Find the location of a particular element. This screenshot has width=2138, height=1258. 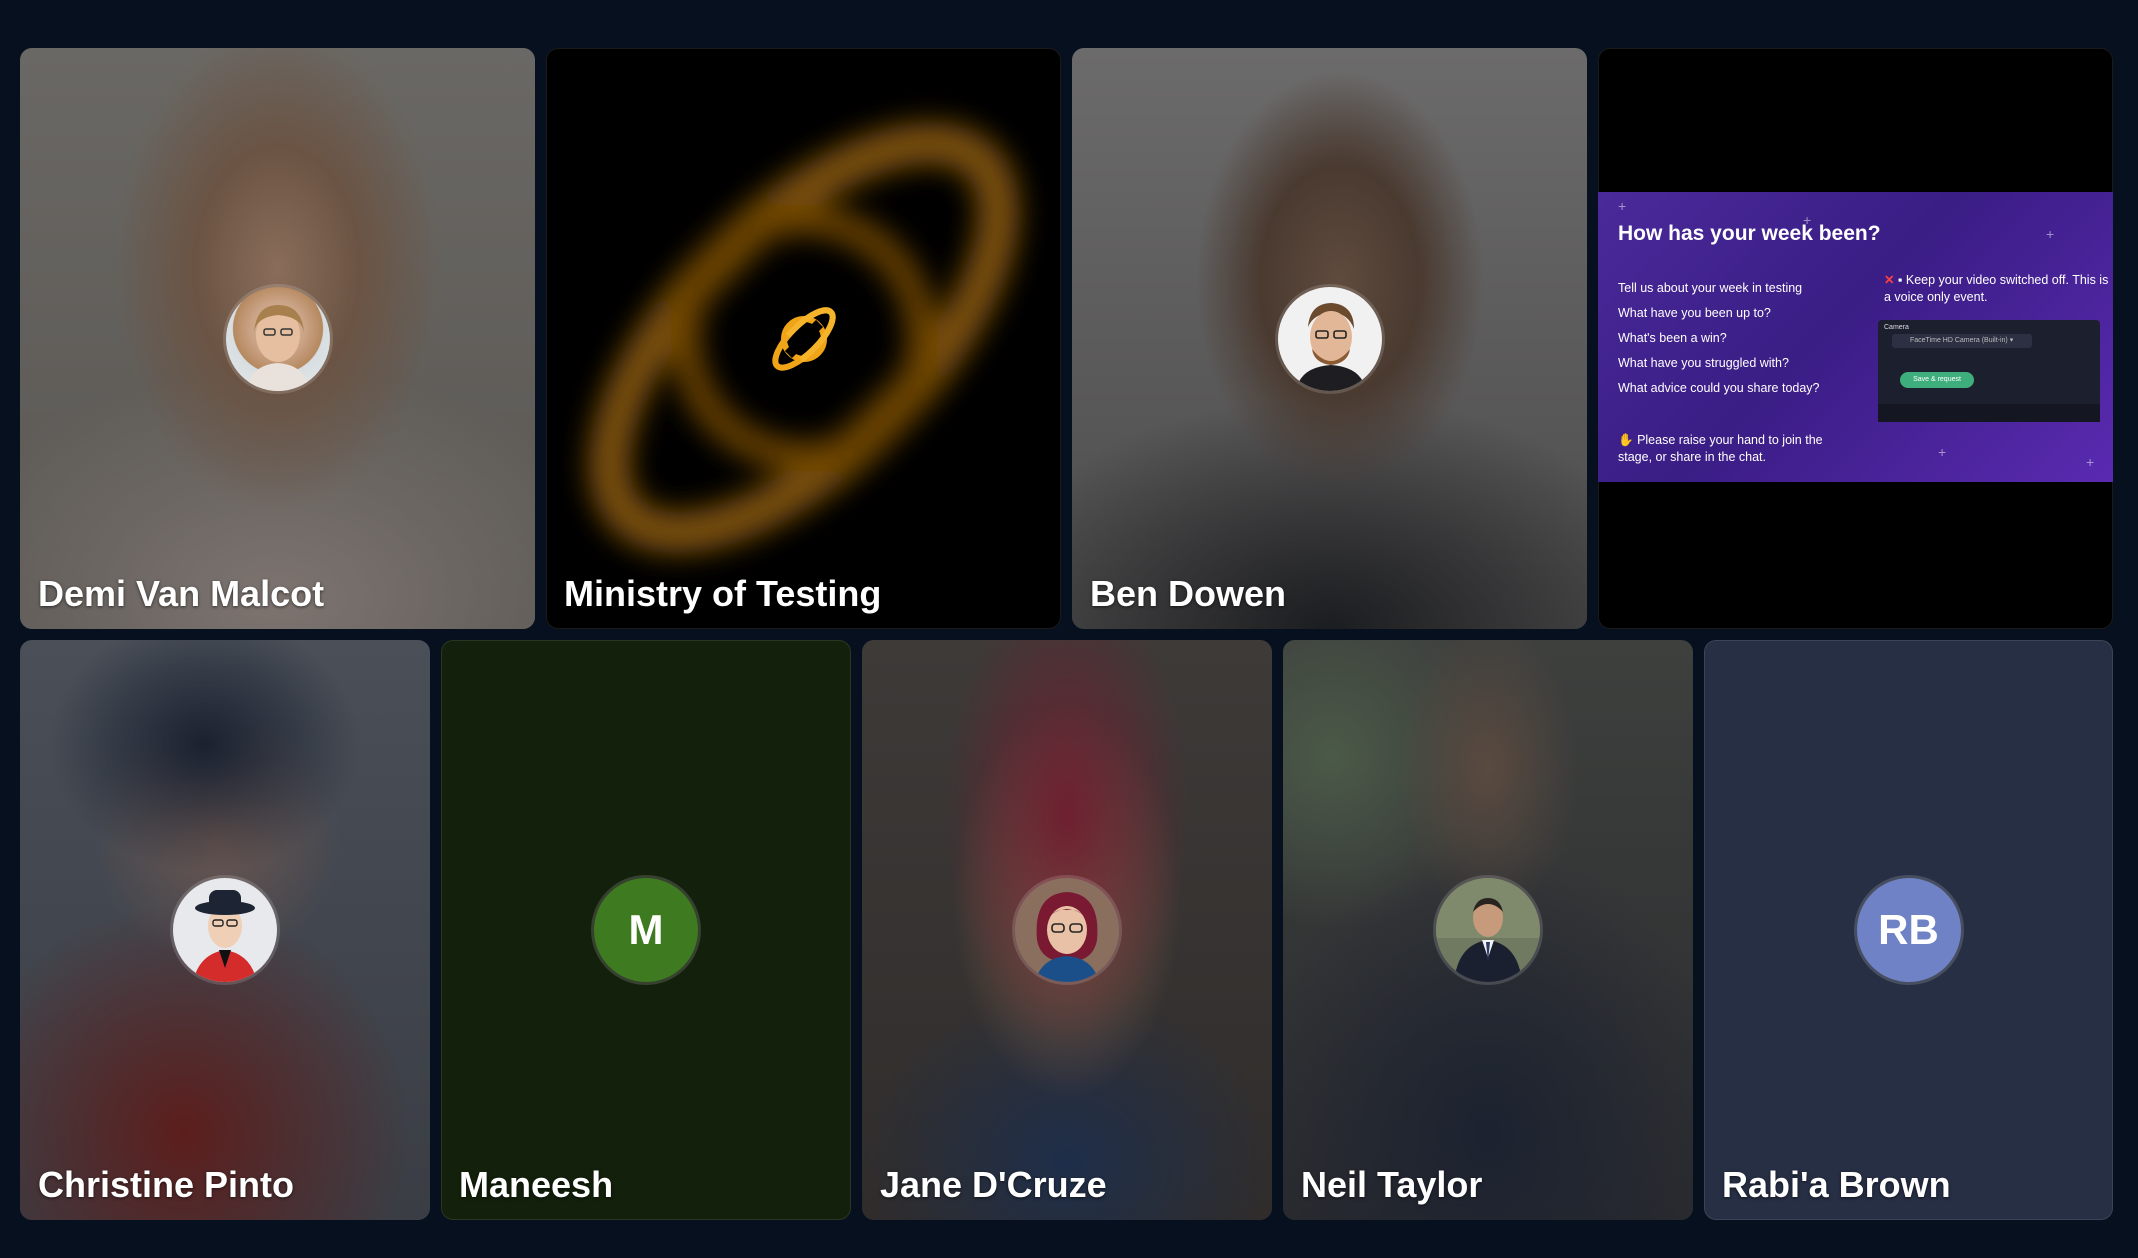

participant-name: Neil Taylor is located at coordinates (1392, 1184).